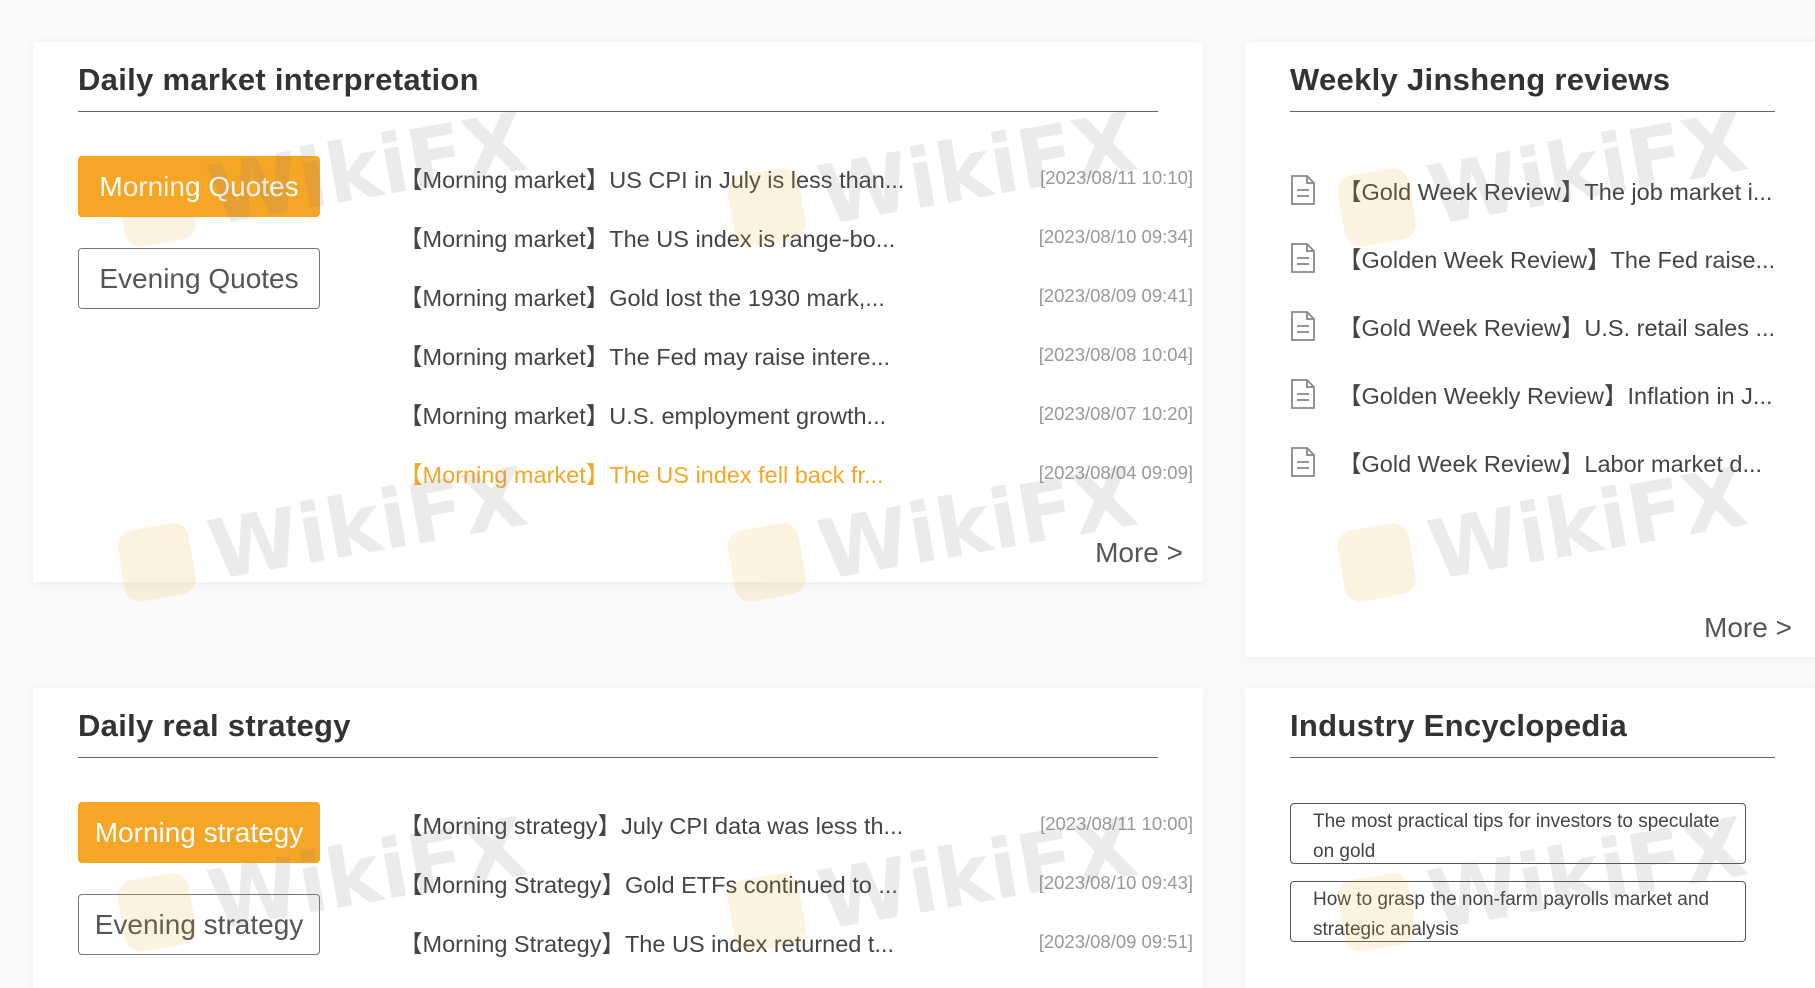  What do you see at coordinates (199, 832) in the screenshot?
I see `tab-morning-strategy: Morning strategy` at bounding box center [199, 832].